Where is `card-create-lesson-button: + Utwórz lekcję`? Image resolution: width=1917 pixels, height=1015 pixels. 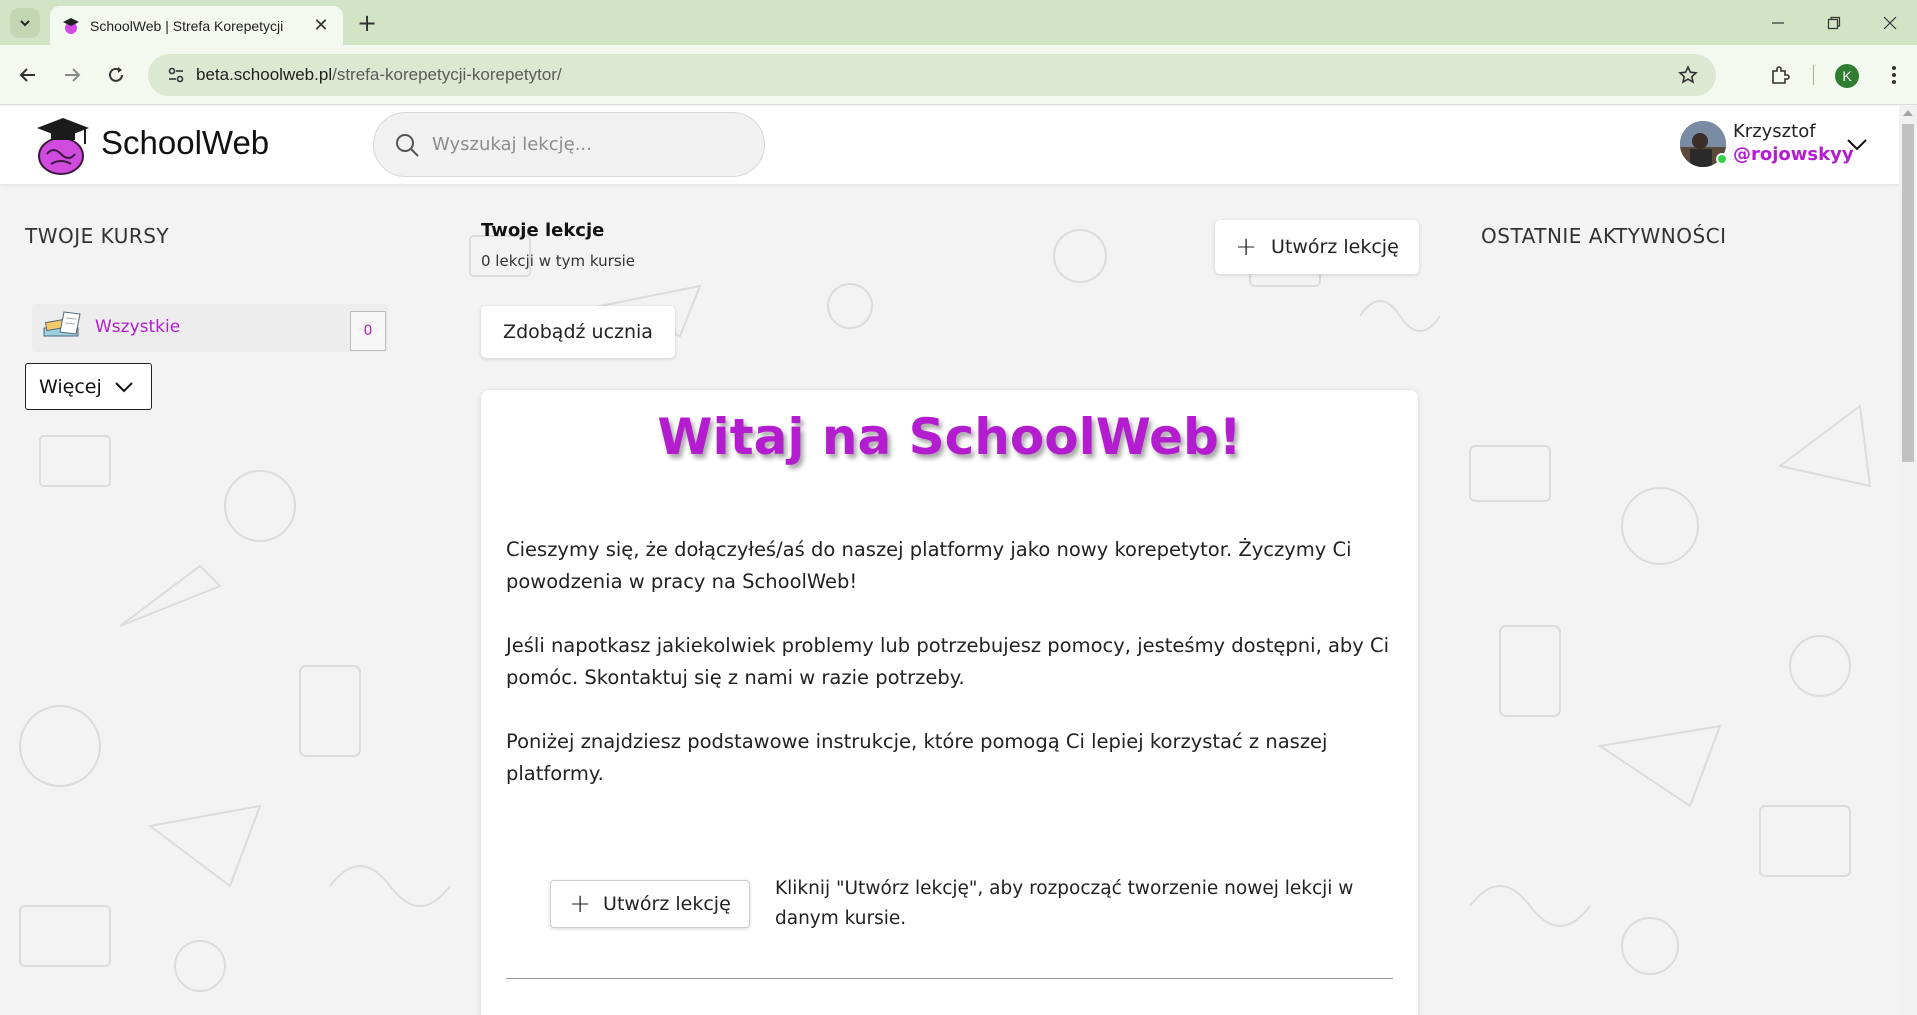 card-create-lesson-button: + Utwórz lekcję is located at coordinates (650, 904).